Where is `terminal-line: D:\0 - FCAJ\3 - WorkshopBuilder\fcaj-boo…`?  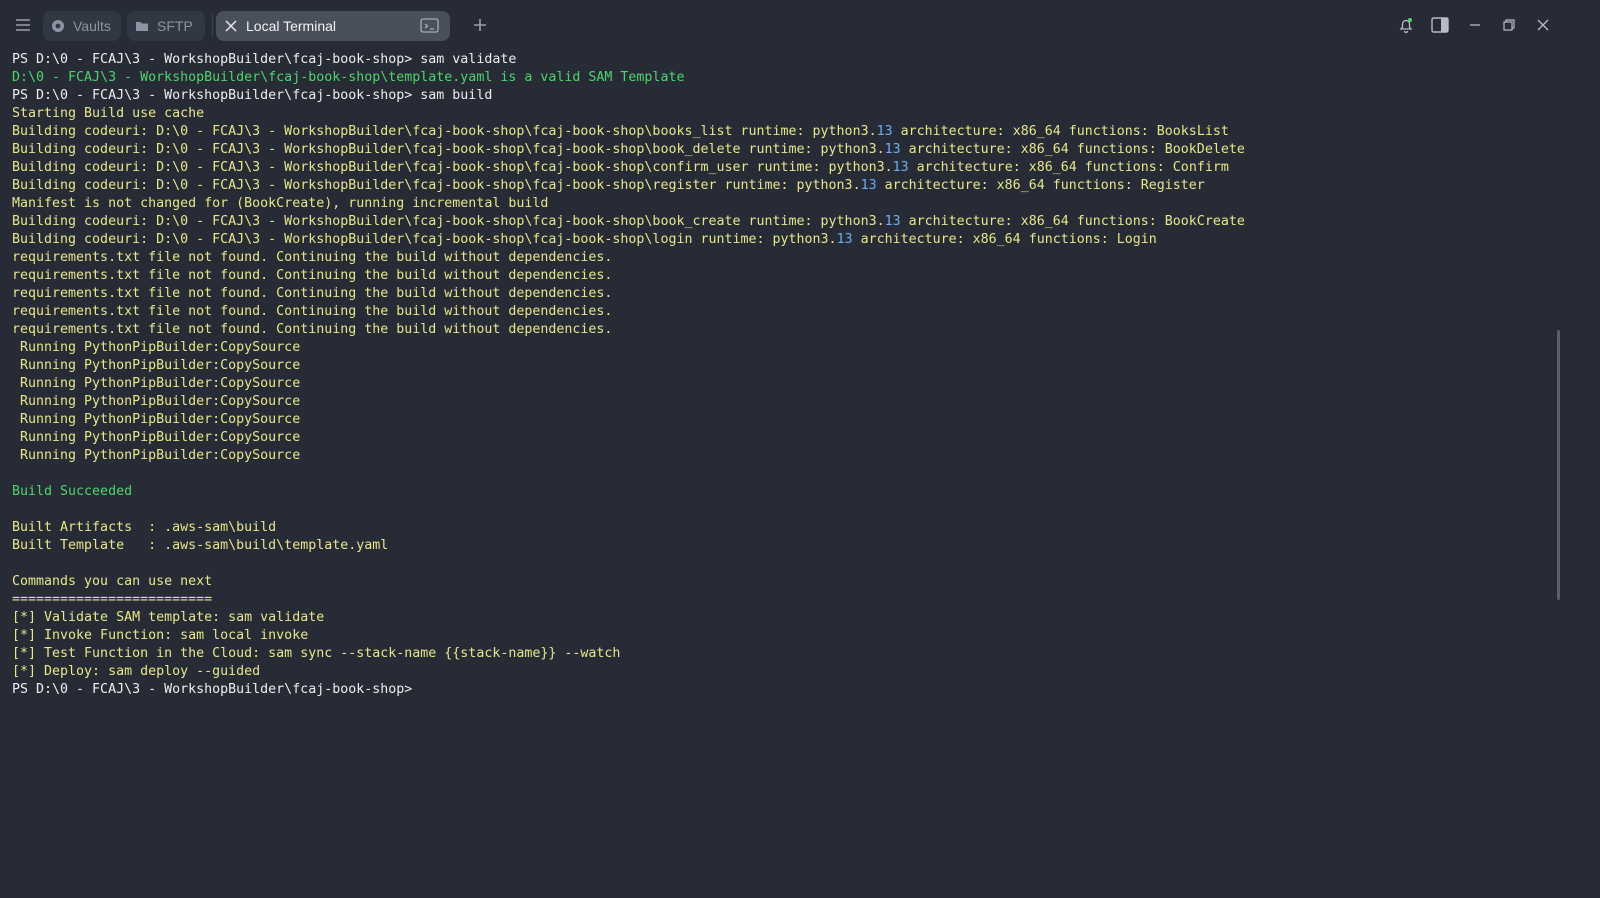 terminal-line: D:\0 - FCAJ\3 - WorkshopBuilder\fcaj-boo… is located at coordinates (348, 77).